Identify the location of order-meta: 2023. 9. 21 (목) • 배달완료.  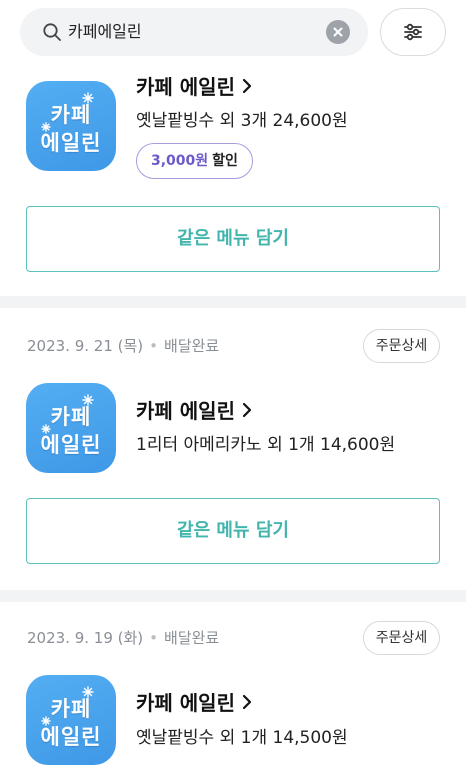
(123, 346).